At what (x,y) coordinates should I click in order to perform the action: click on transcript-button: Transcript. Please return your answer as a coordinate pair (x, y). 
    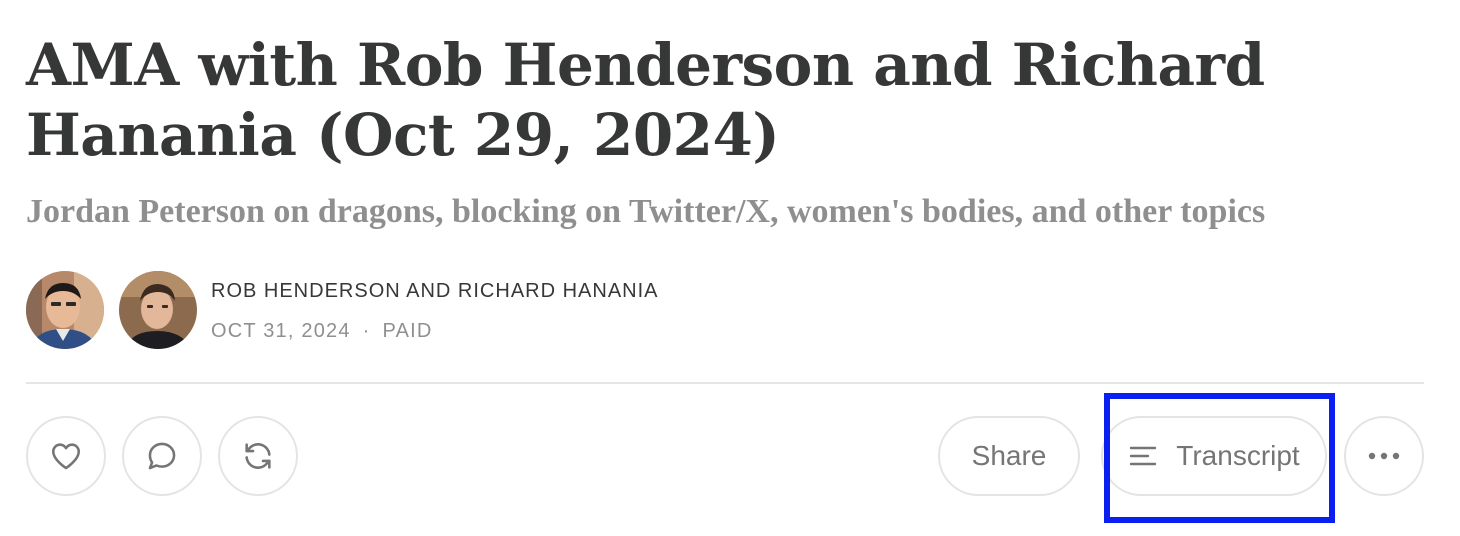
    Looking at the image, I should click on (1214, 456).